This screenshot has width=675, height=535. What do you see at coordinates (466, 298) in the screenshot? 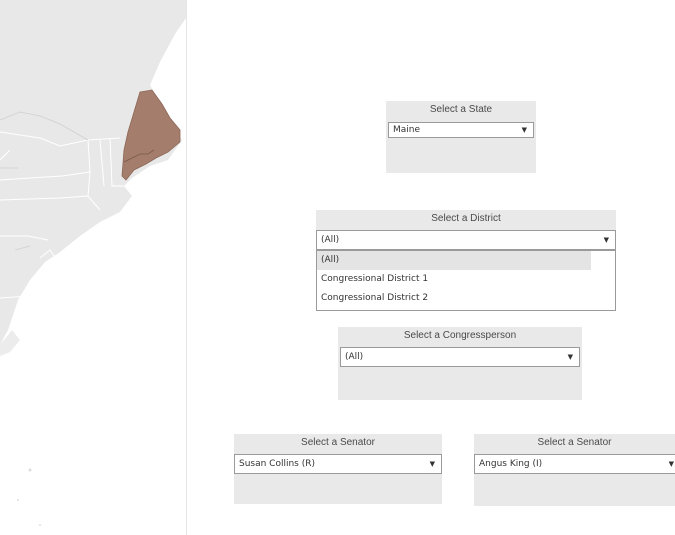
I see `district-option-2: Congressional District 2` at bounding box center [466, 298].